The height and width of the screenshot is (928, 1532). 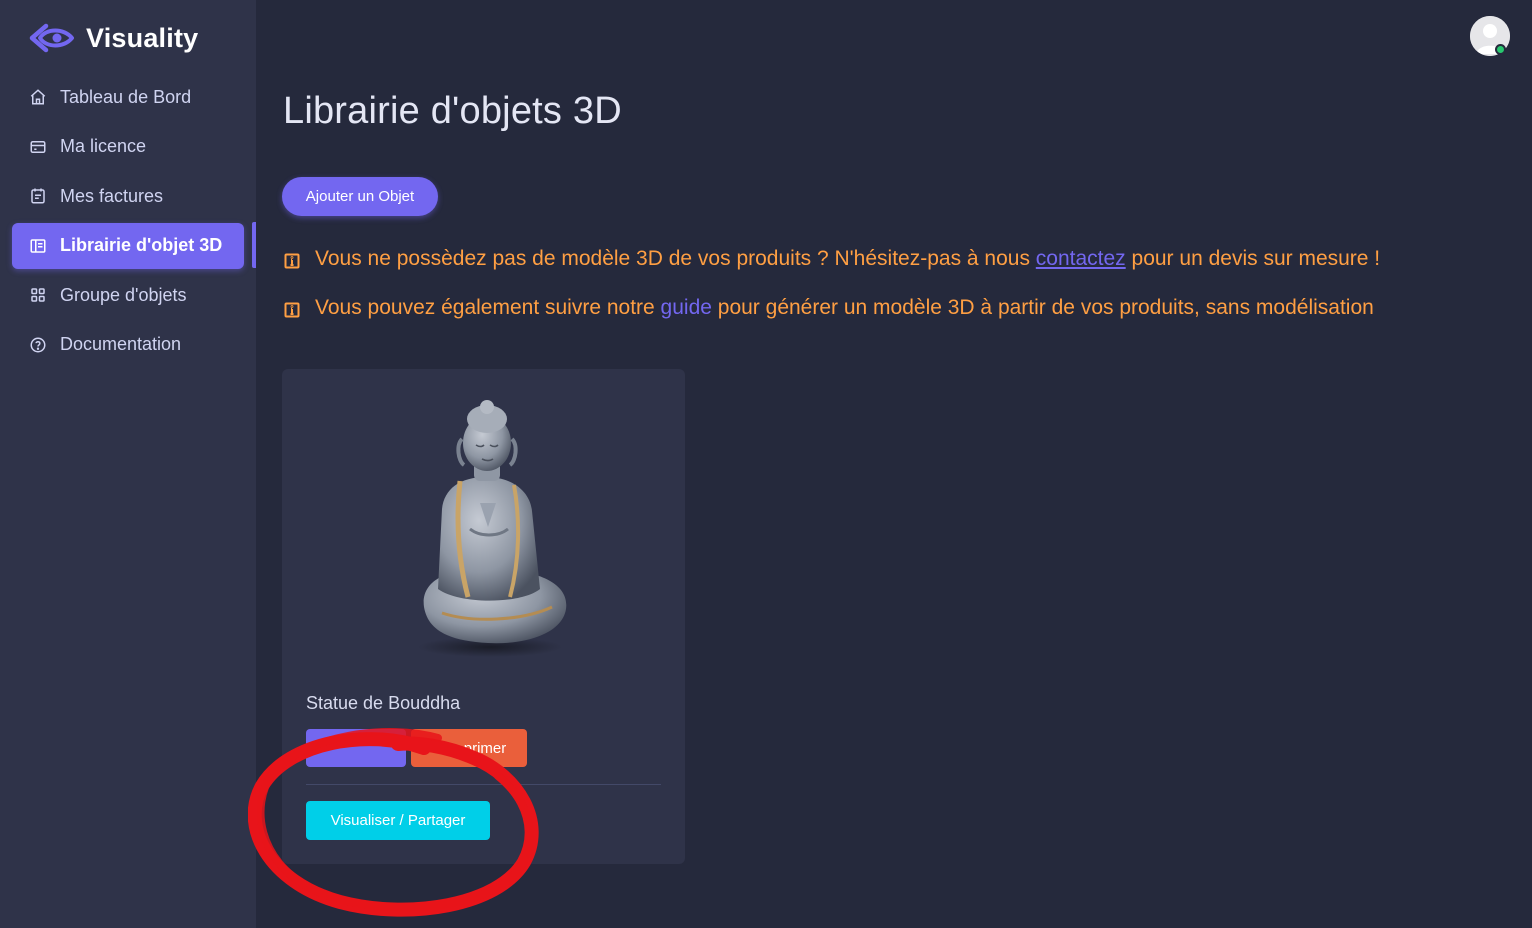 I want to click on credit-card-icon, so click(x=38, y=147).